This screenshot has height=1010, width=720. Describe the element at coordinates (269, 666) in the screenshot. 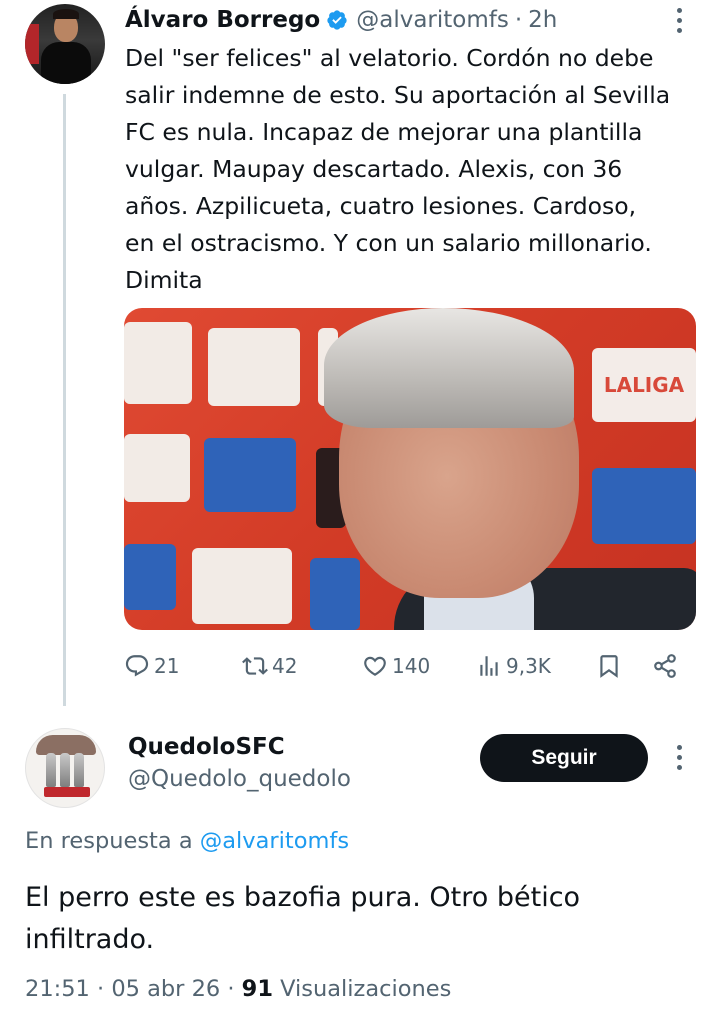

I see `retweet-button: 42` at that location.